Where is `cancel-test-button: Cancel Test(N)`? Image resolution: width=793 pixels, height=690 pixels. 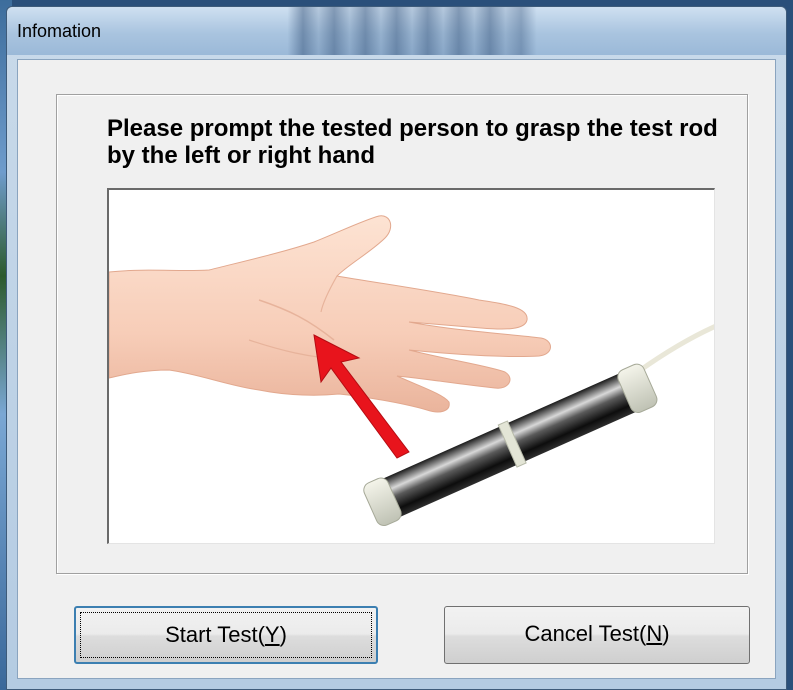 cancel-test-button: Cancel Test(N) is located at coordinates (597, 635).